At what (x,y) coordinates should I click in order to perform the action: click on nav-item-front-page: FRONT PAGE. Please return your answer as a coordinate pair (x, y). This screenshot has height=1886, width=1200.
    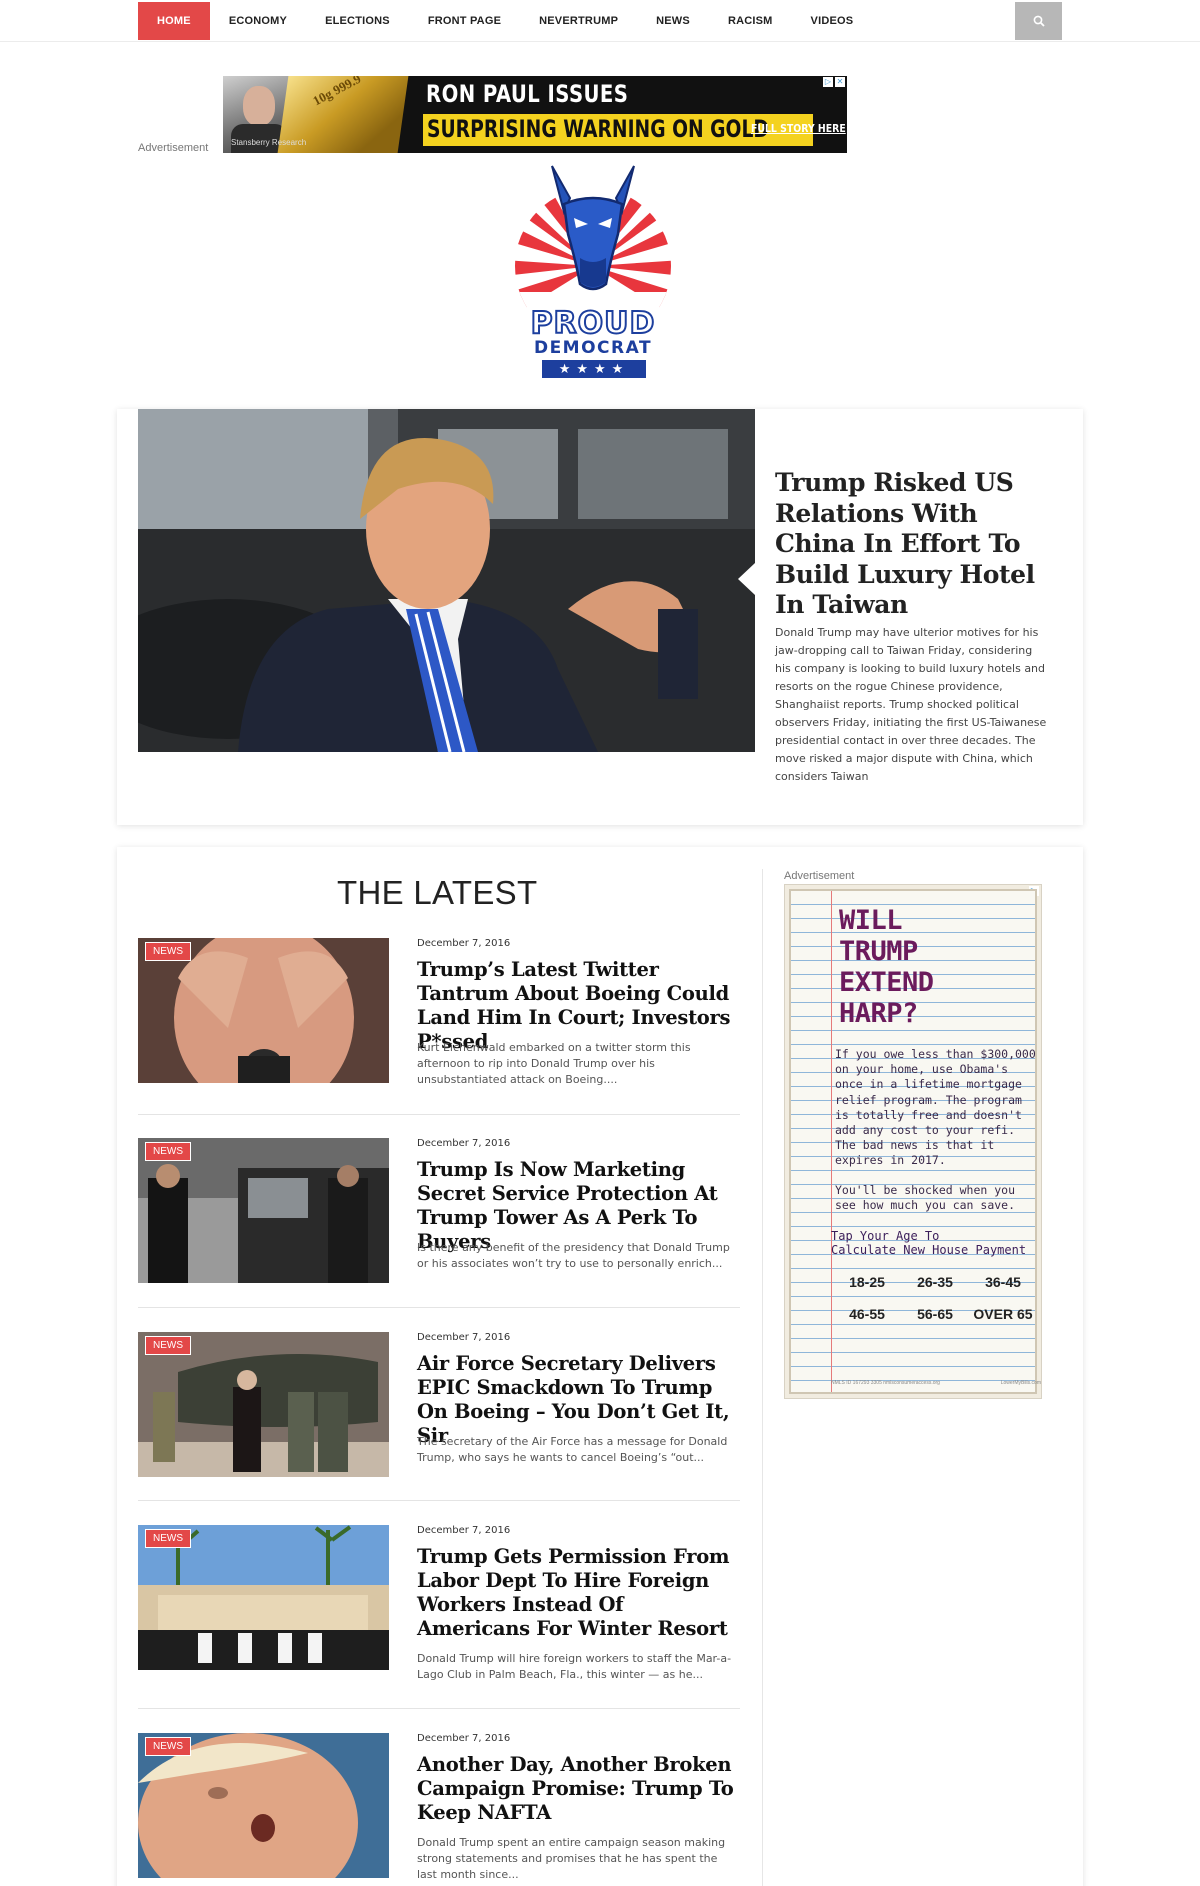
    Looking at the image, I should click on (464, 21).